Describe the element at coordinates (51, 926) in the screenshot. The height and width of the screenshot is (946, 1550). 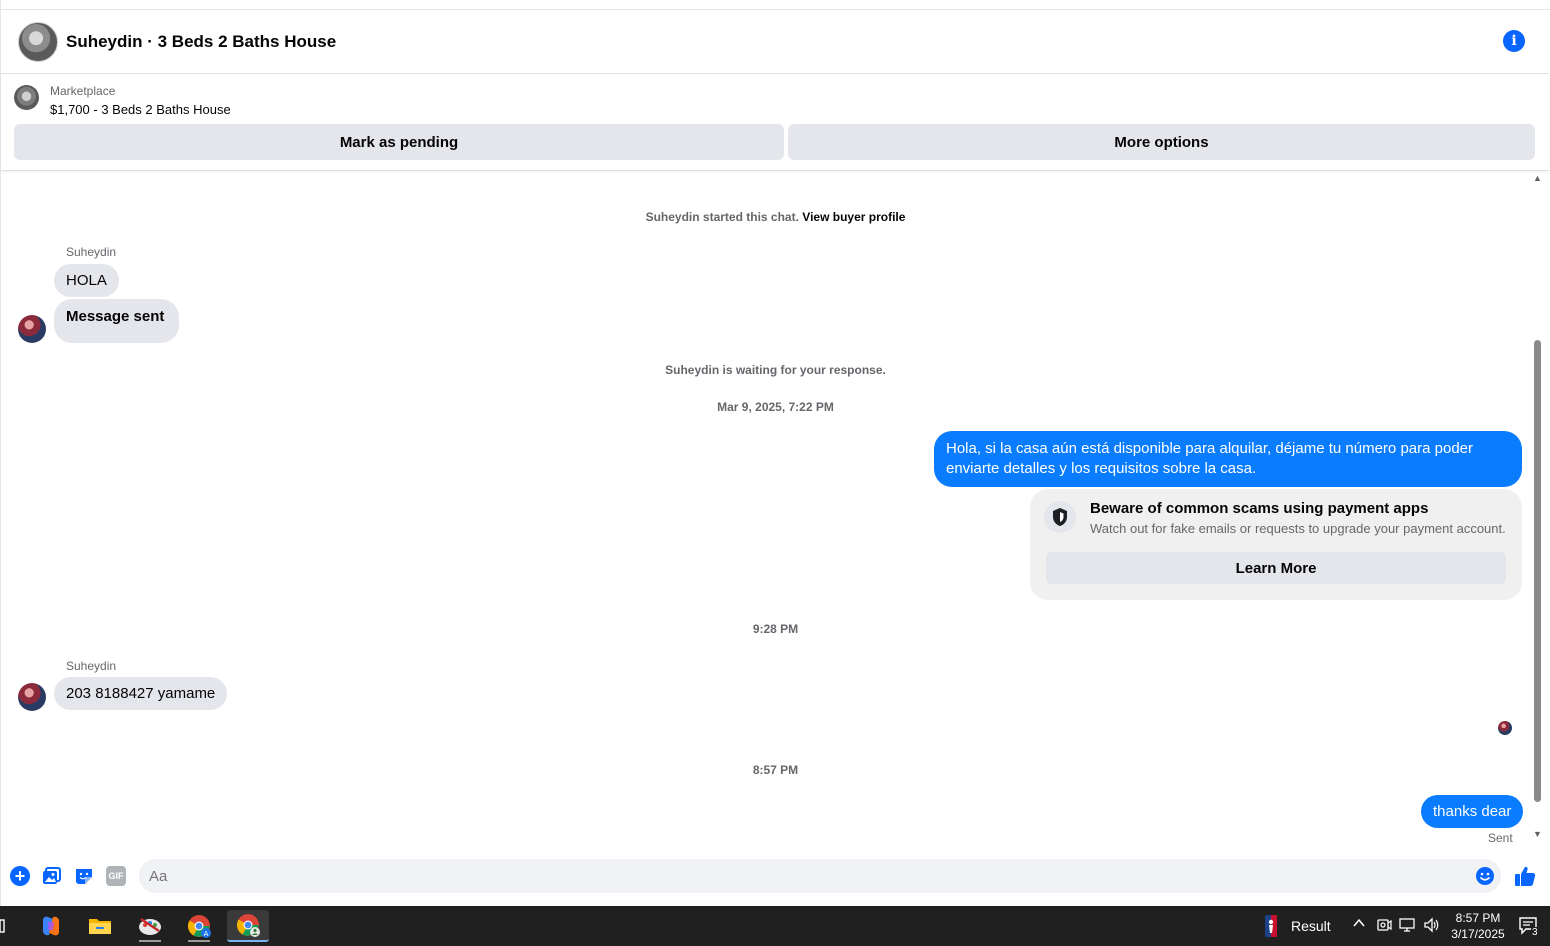
I see `copilot-app-icon` at that location.